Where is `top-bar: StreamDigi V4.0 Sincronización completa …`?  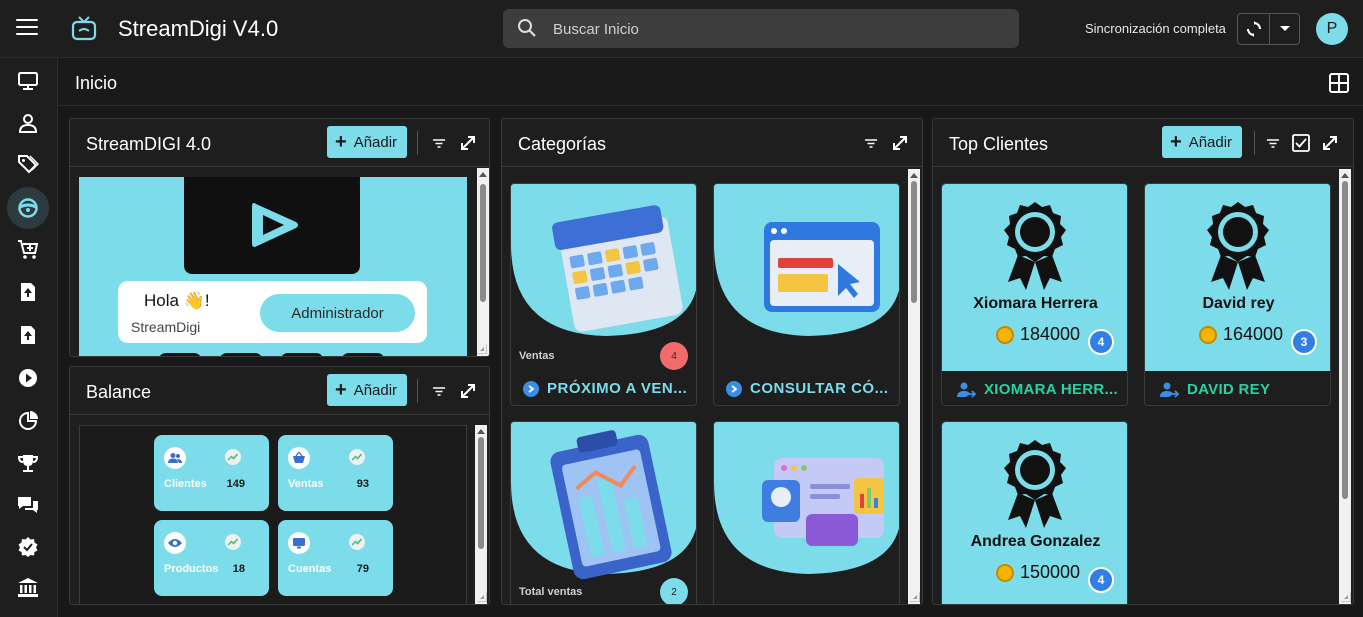
top-bar: StreamDigi V4.0 Sincronización completa … is located at coordinates (681, 29).